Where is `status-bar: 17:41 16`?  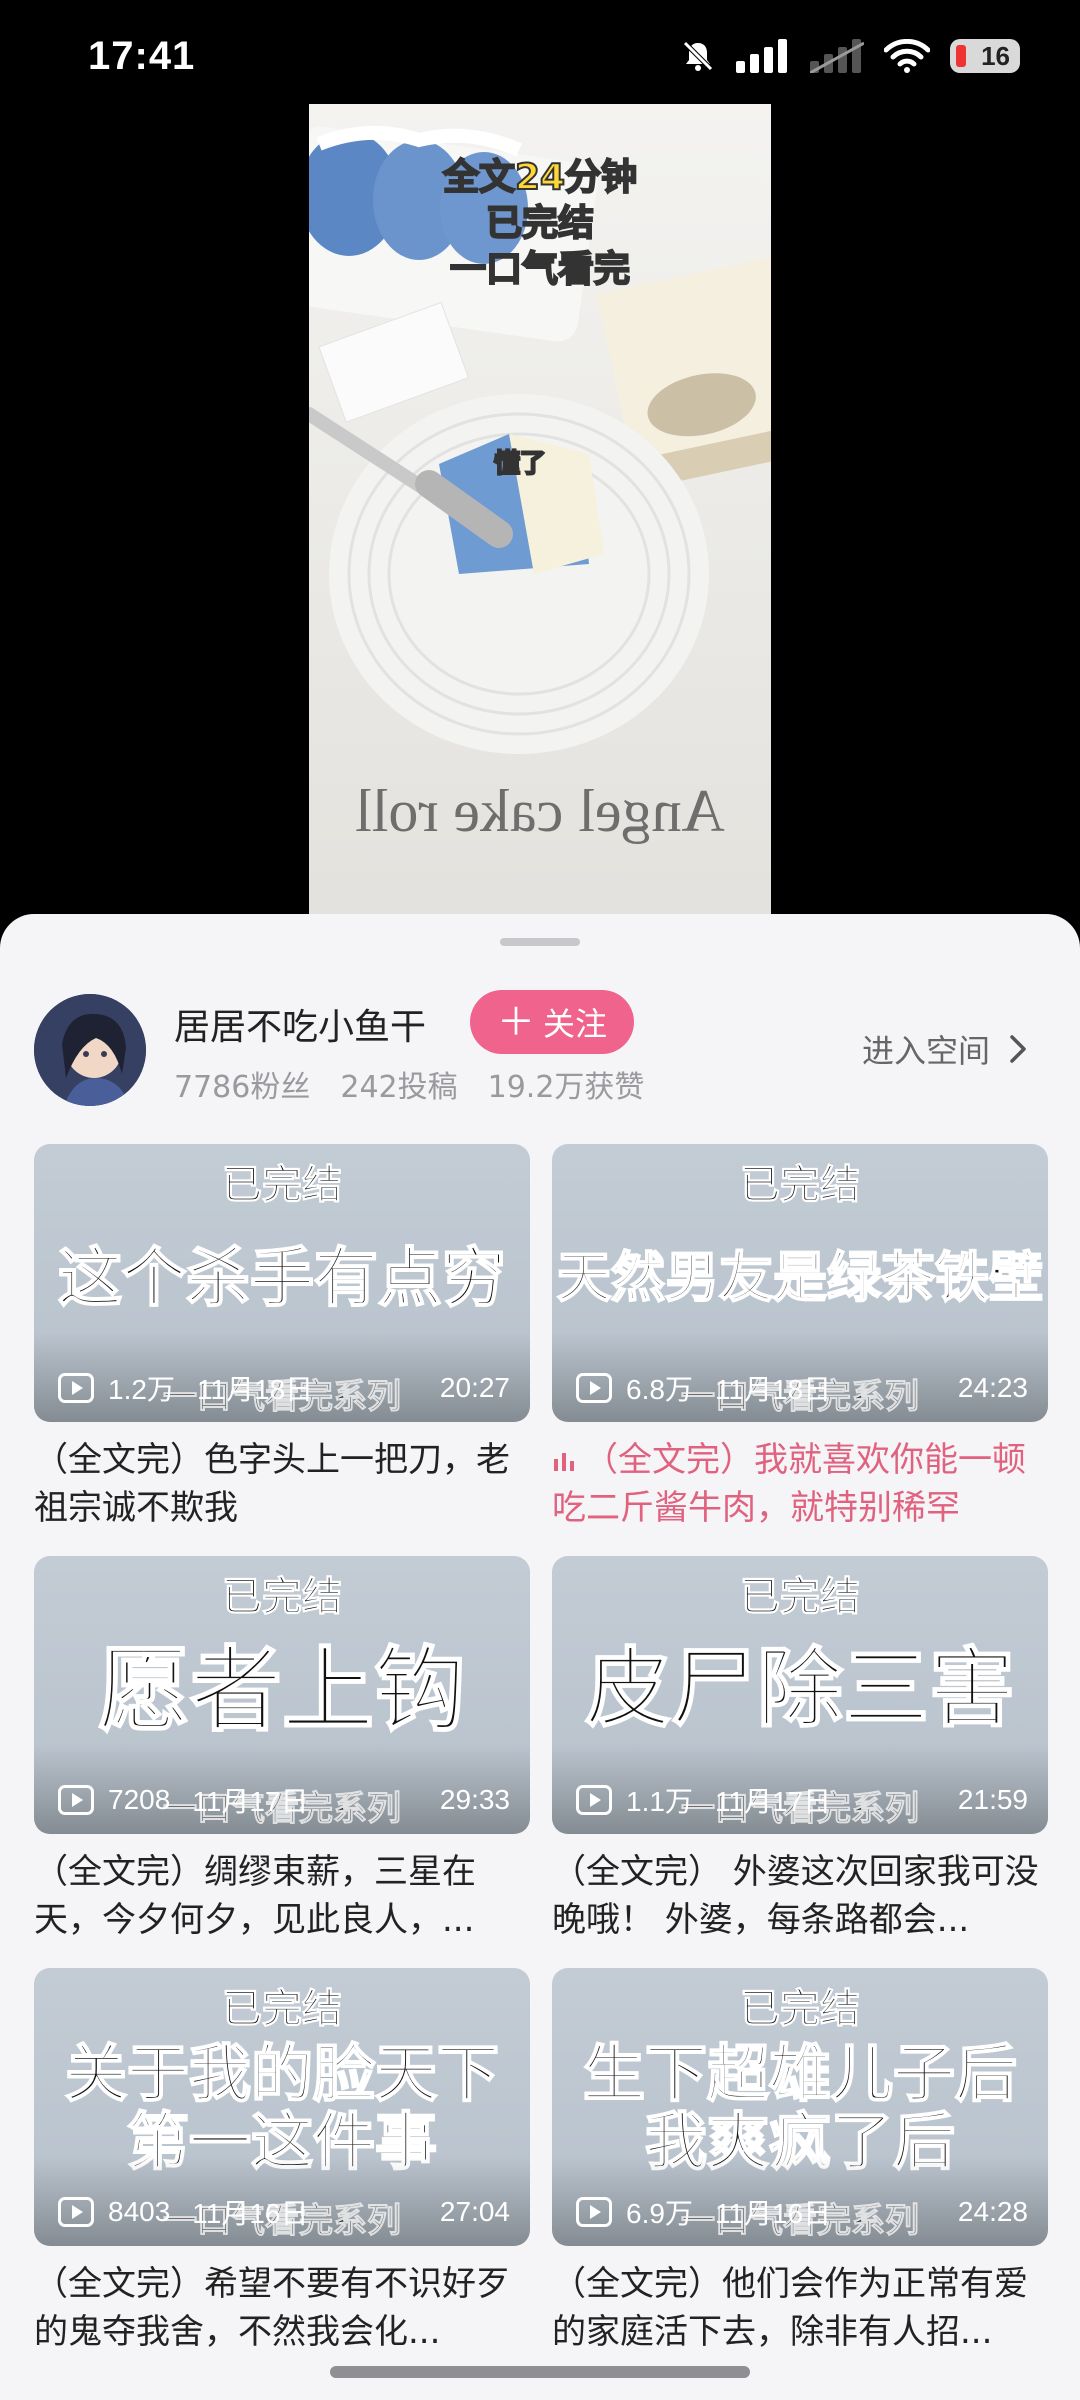
status-bar: 17:41 16 is located at coordinates (540, 55).